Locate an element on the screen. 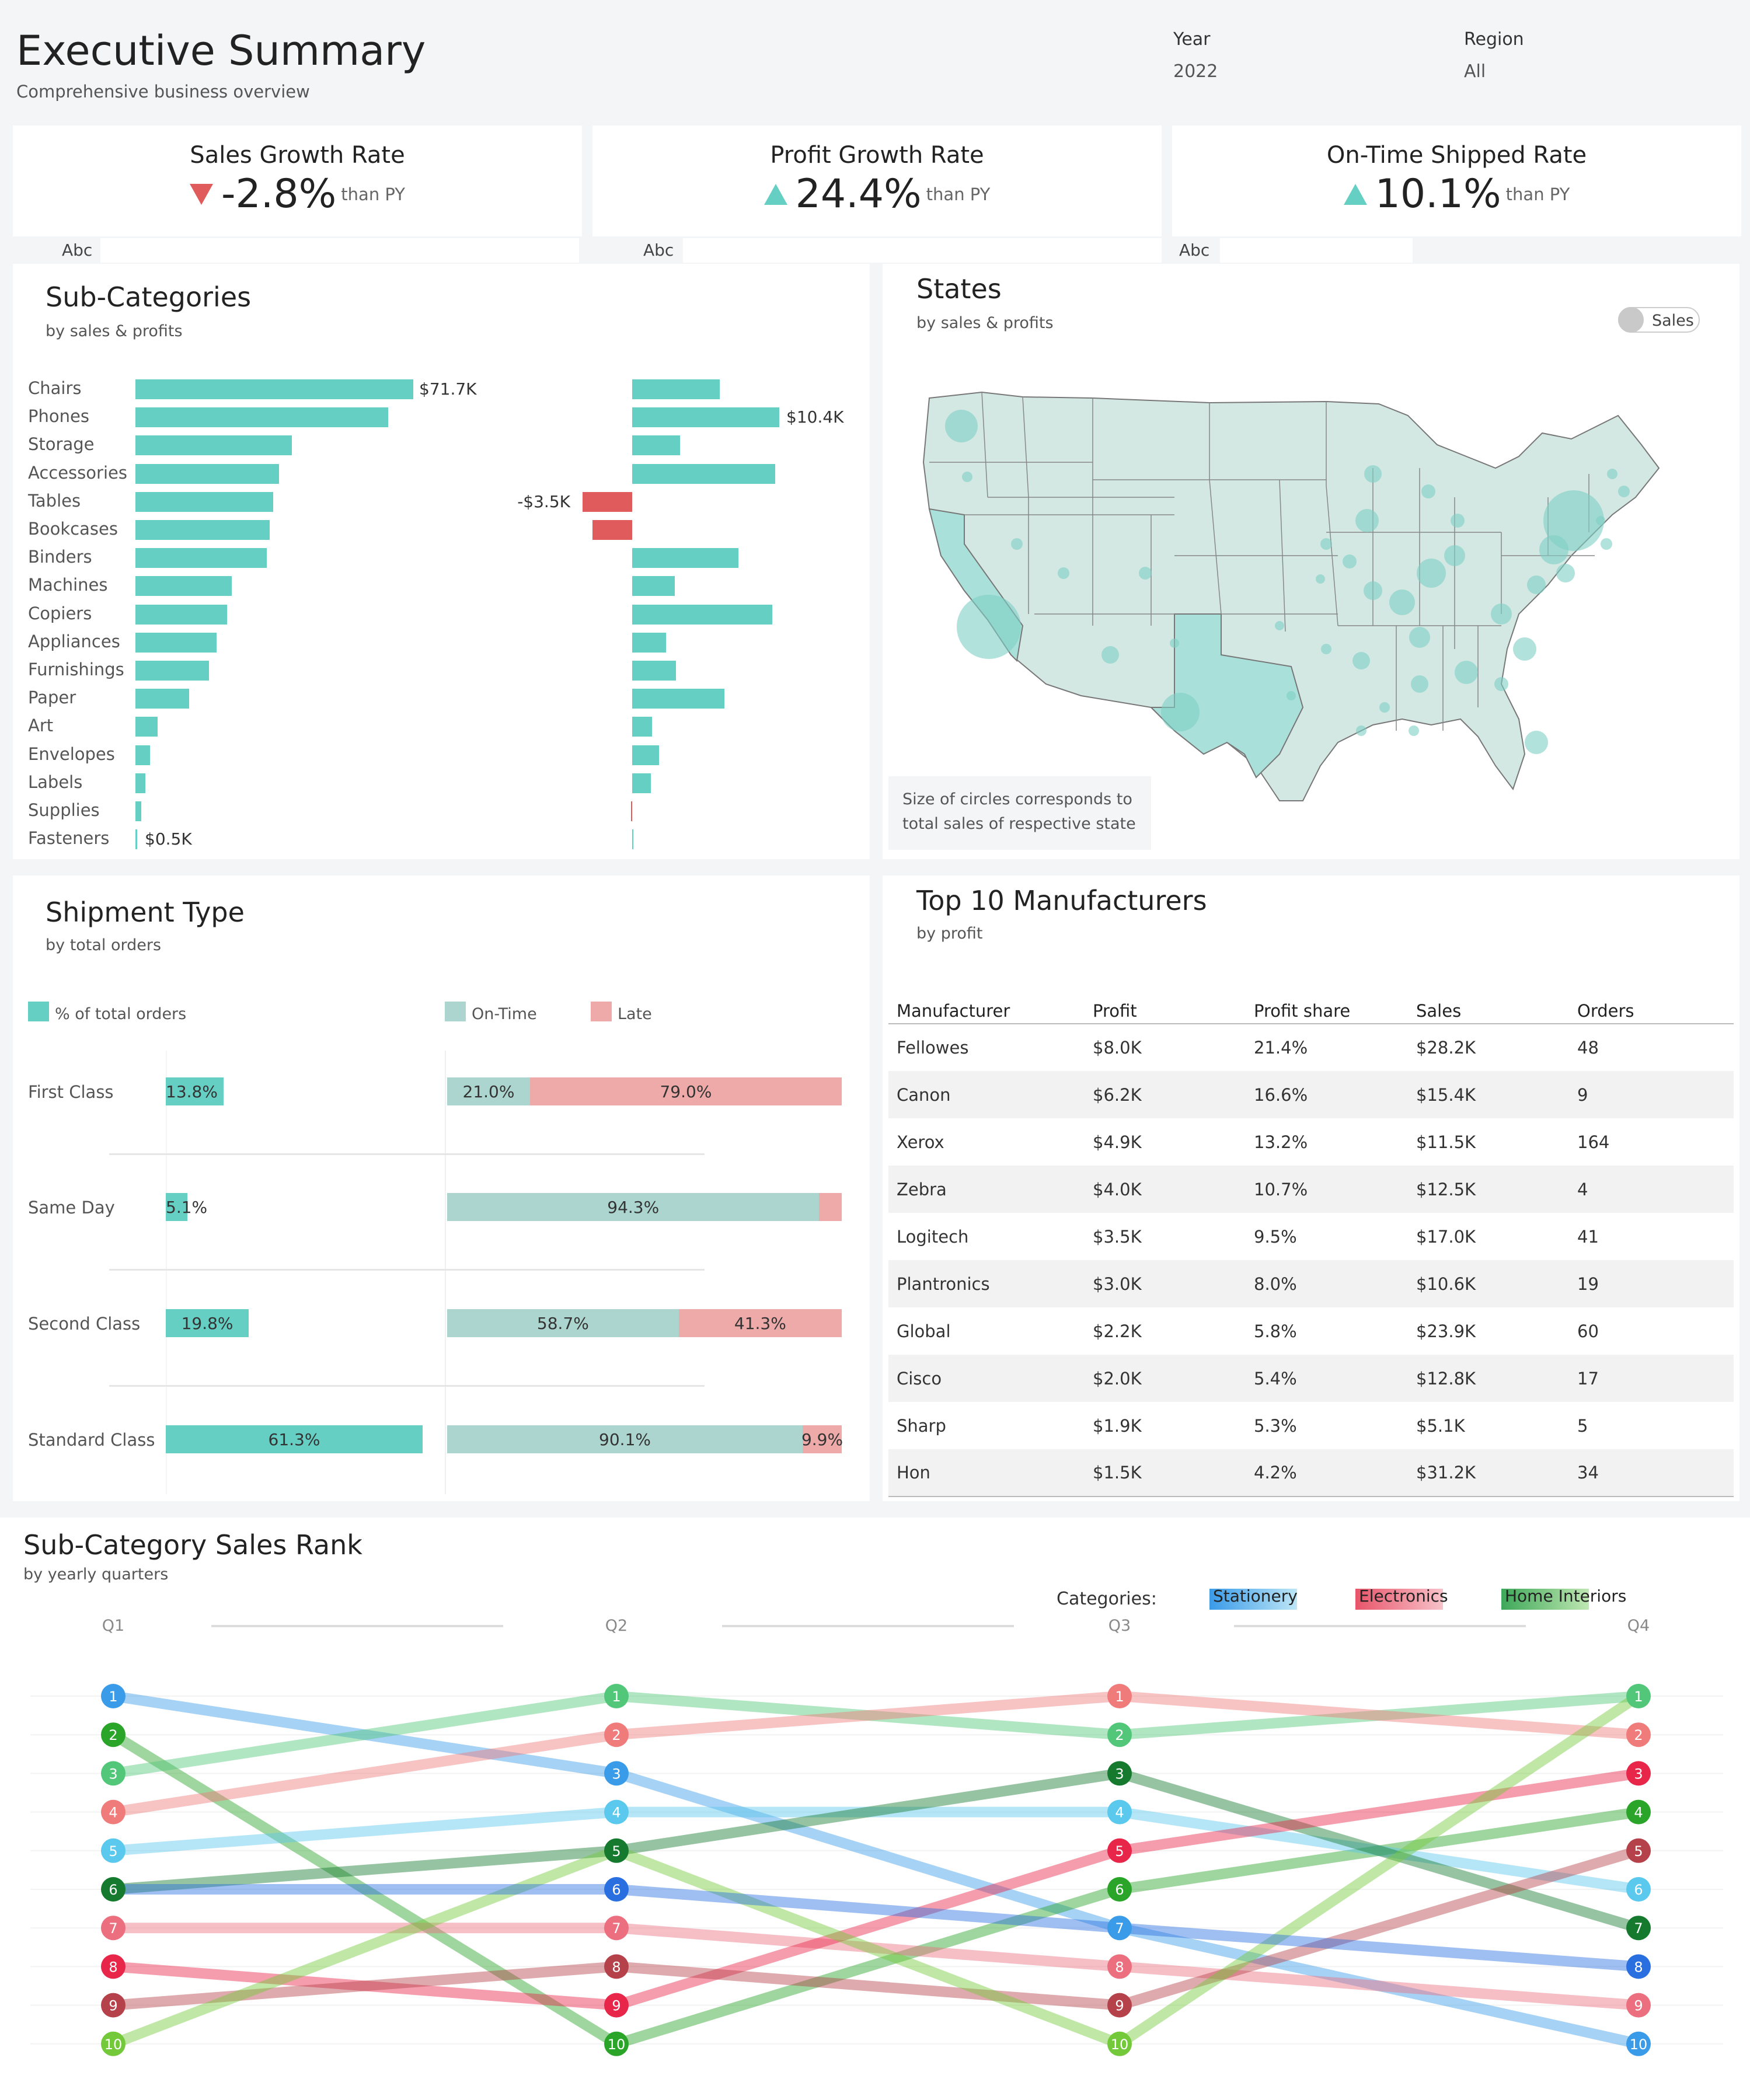 The height and width of the screenshot is (2100, 1750). cell-orders: 17 is located at coordinates (1651, 1378).